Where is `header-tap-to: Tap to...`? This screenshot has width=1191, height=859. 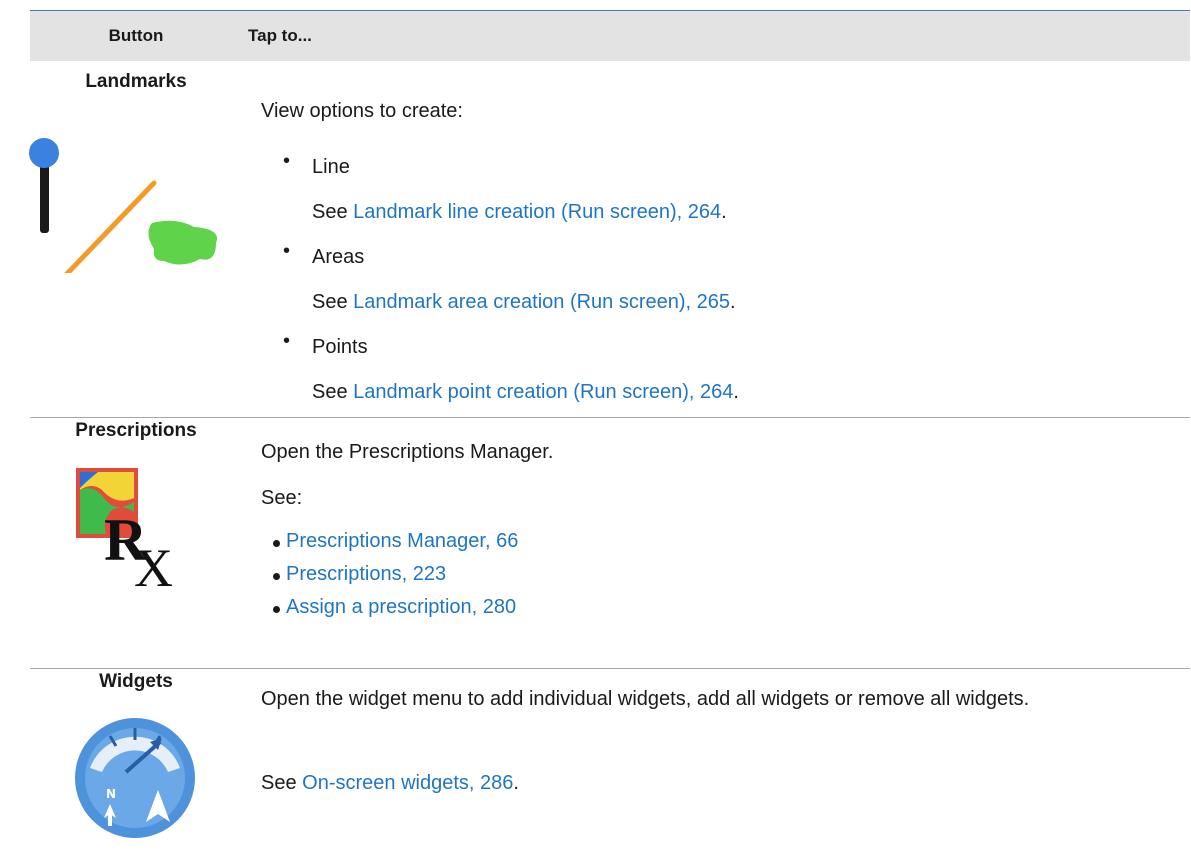
header-tap-to: Tap to... is located at coordinates (280, 35).